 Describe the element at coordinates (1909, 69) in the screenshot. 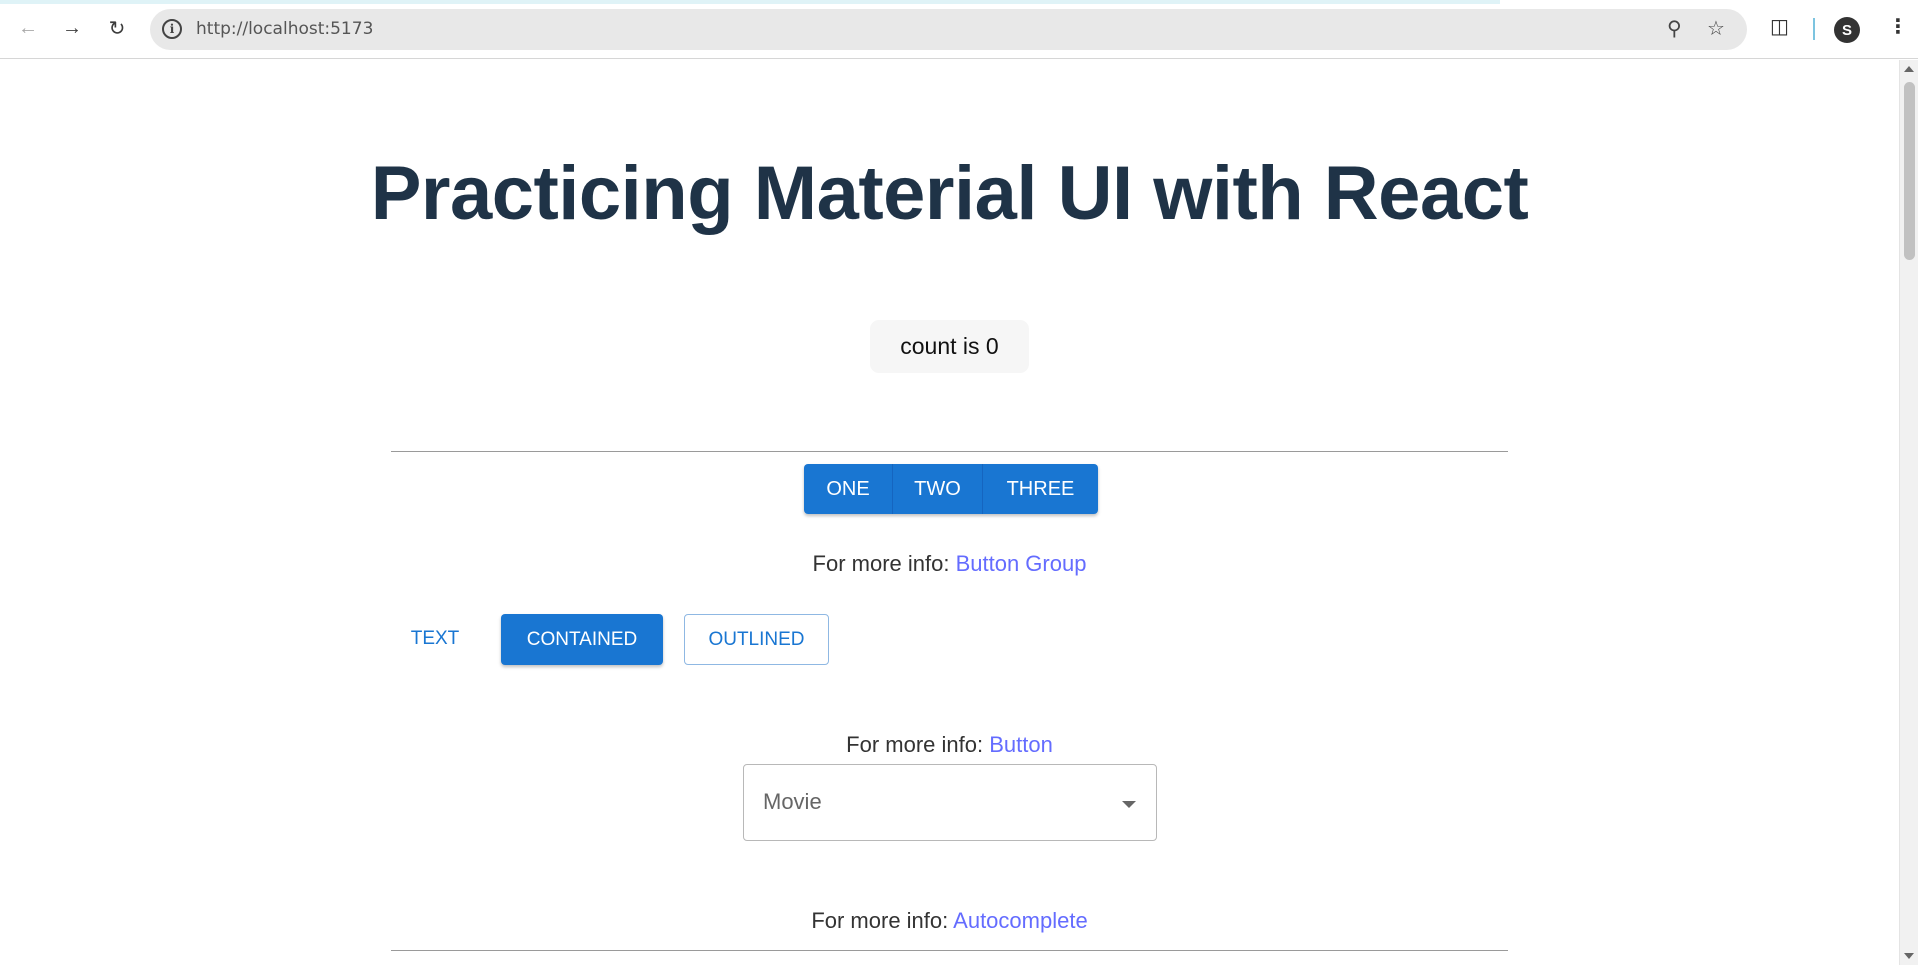

I see `scroll-up-icon` at that location.